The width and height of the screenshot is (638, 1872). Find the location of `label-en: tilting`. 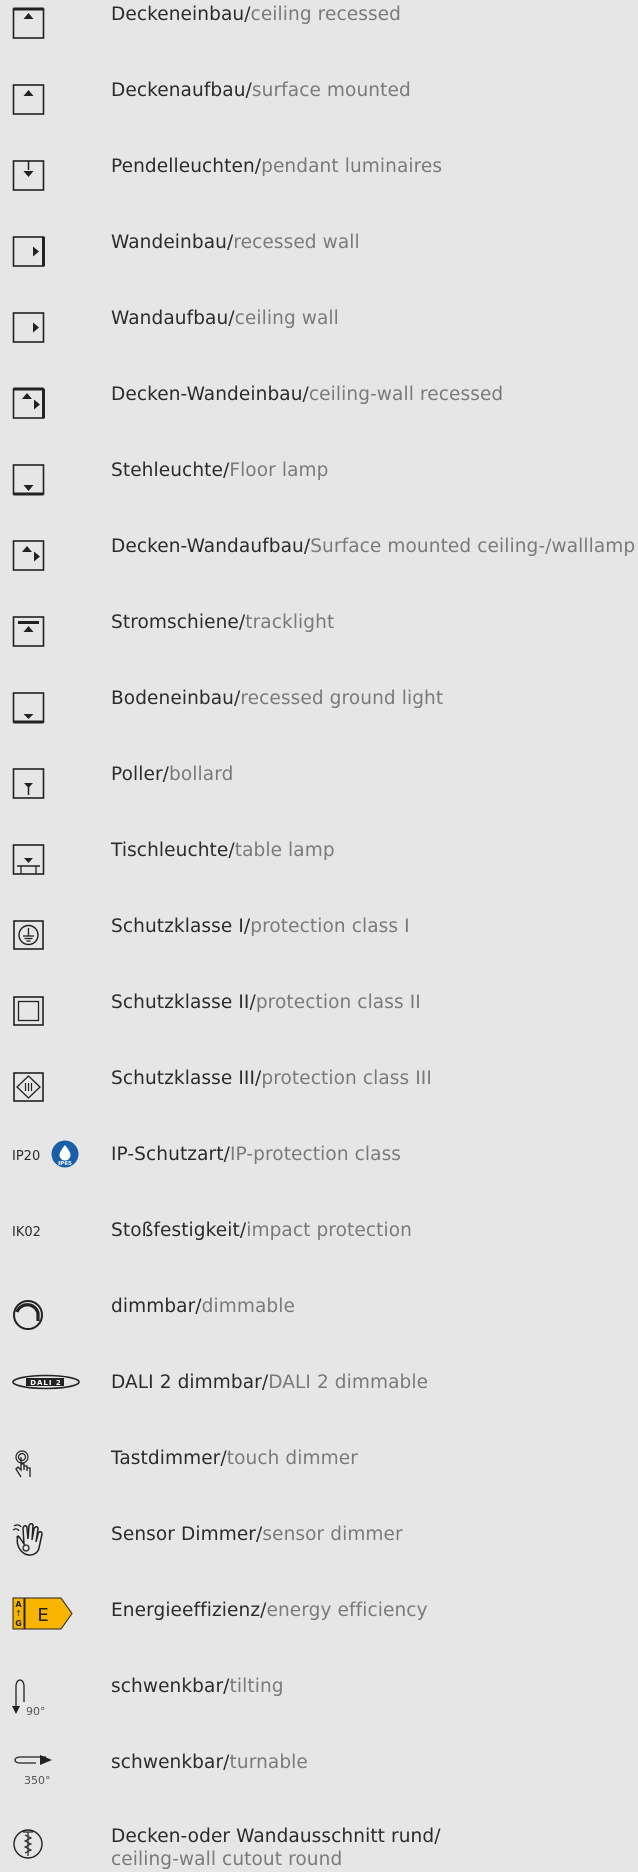

label-en: tilting is located at coordinates (256, 1686).